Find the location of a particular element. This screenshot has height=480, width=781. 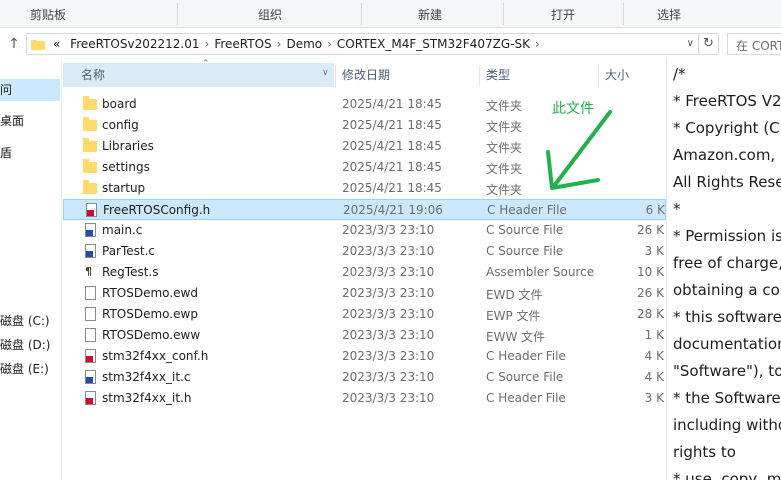

nav-item-drive-e: 磁盘 (E:) is located at coordinates (30, 369).